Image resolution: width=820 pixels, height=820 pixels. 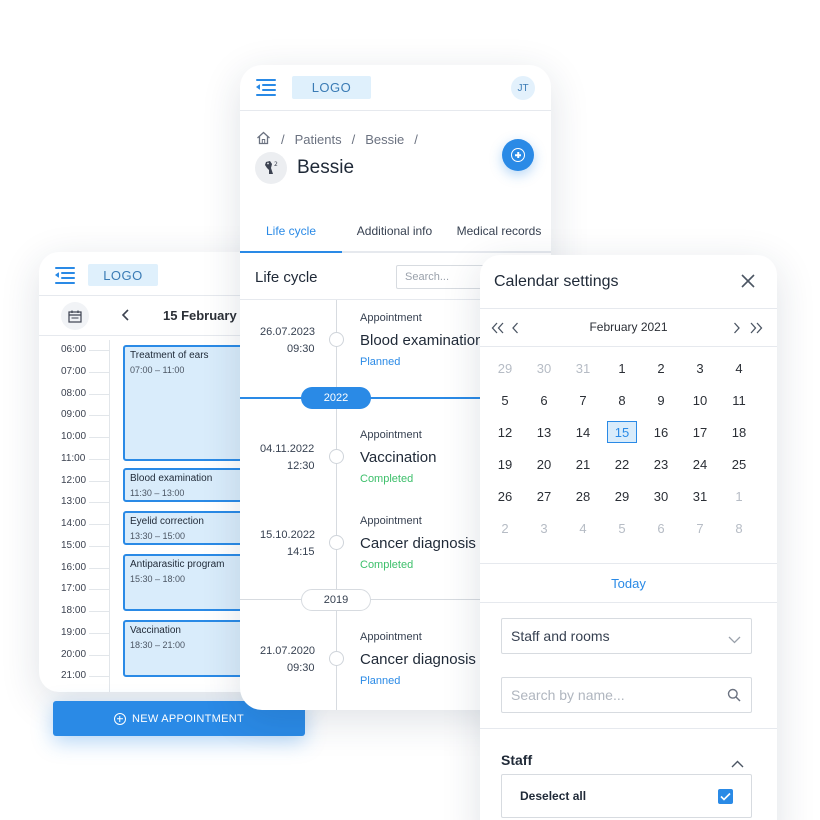 What do you see at coordinates (739, 400) in the screenshot?
I see `calendar-day: 11` at bounding box center [739, 400].